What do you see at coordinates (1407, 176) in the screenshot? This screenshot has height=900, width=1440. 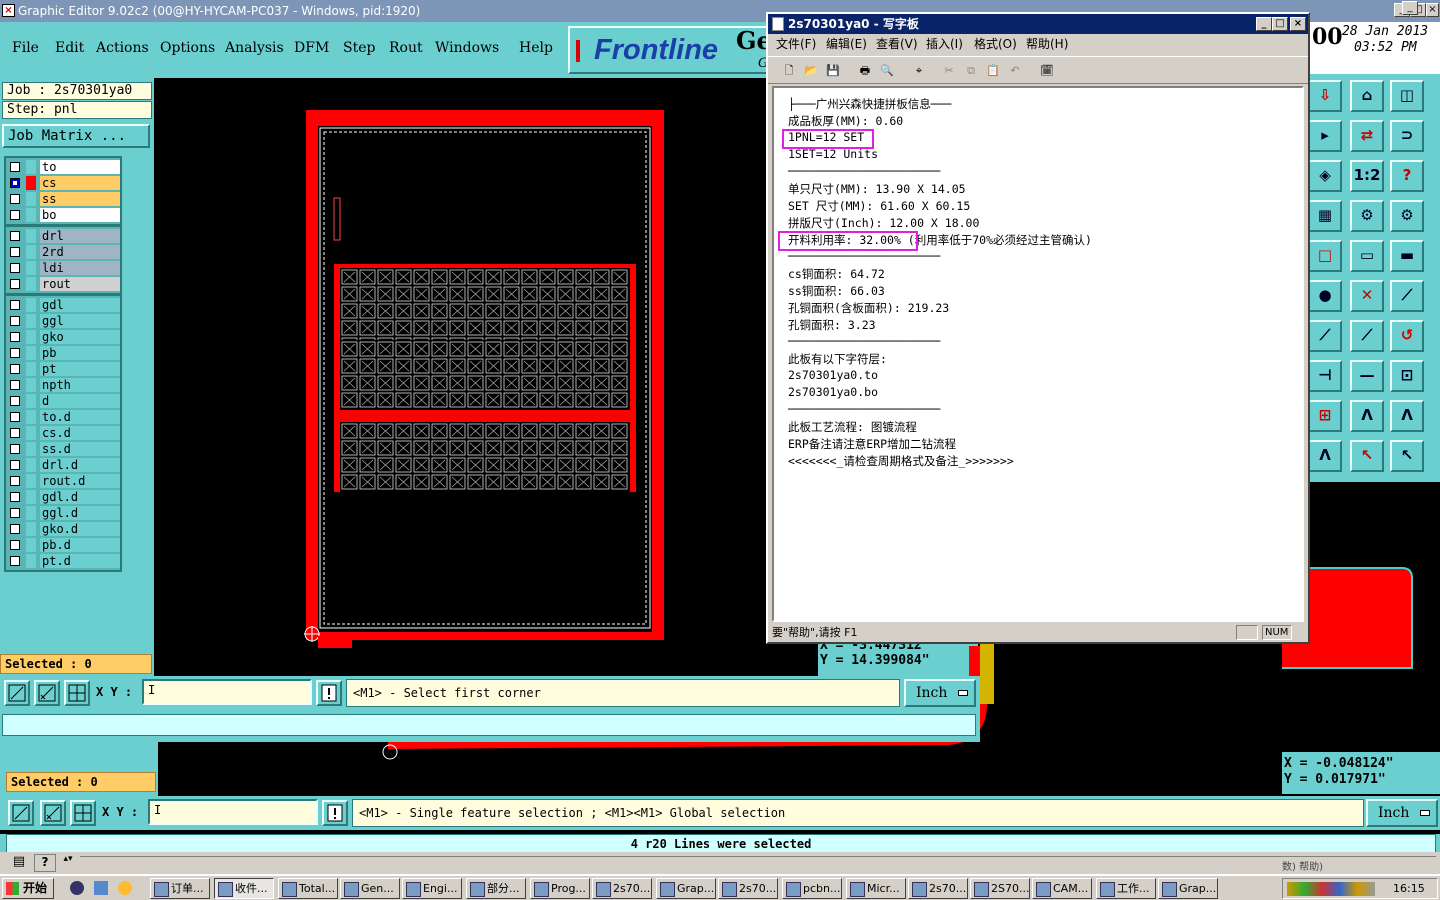 I see `help-tool-icon: ?` at bounding box center [1407, 176].